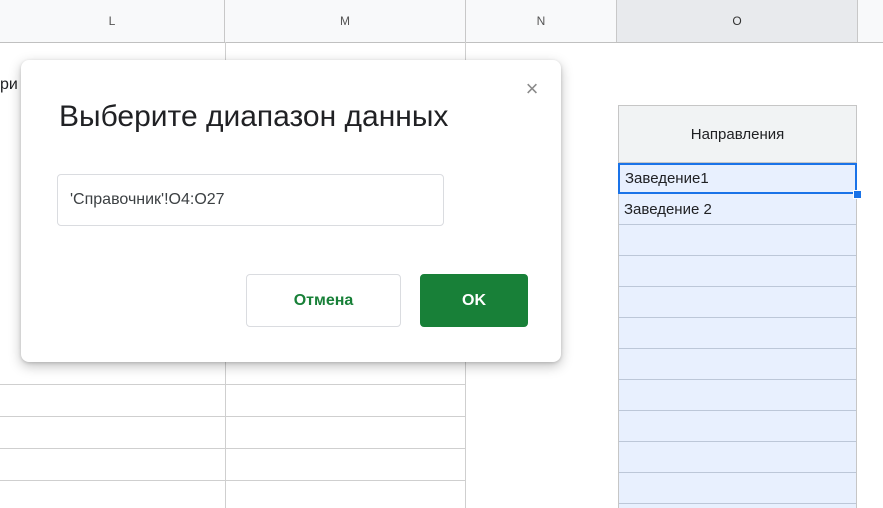 The image size is (883, 508). Describe the element at coordinates (9, 84) in the screenshot. I see `cell-partial-text: ри` at that location.